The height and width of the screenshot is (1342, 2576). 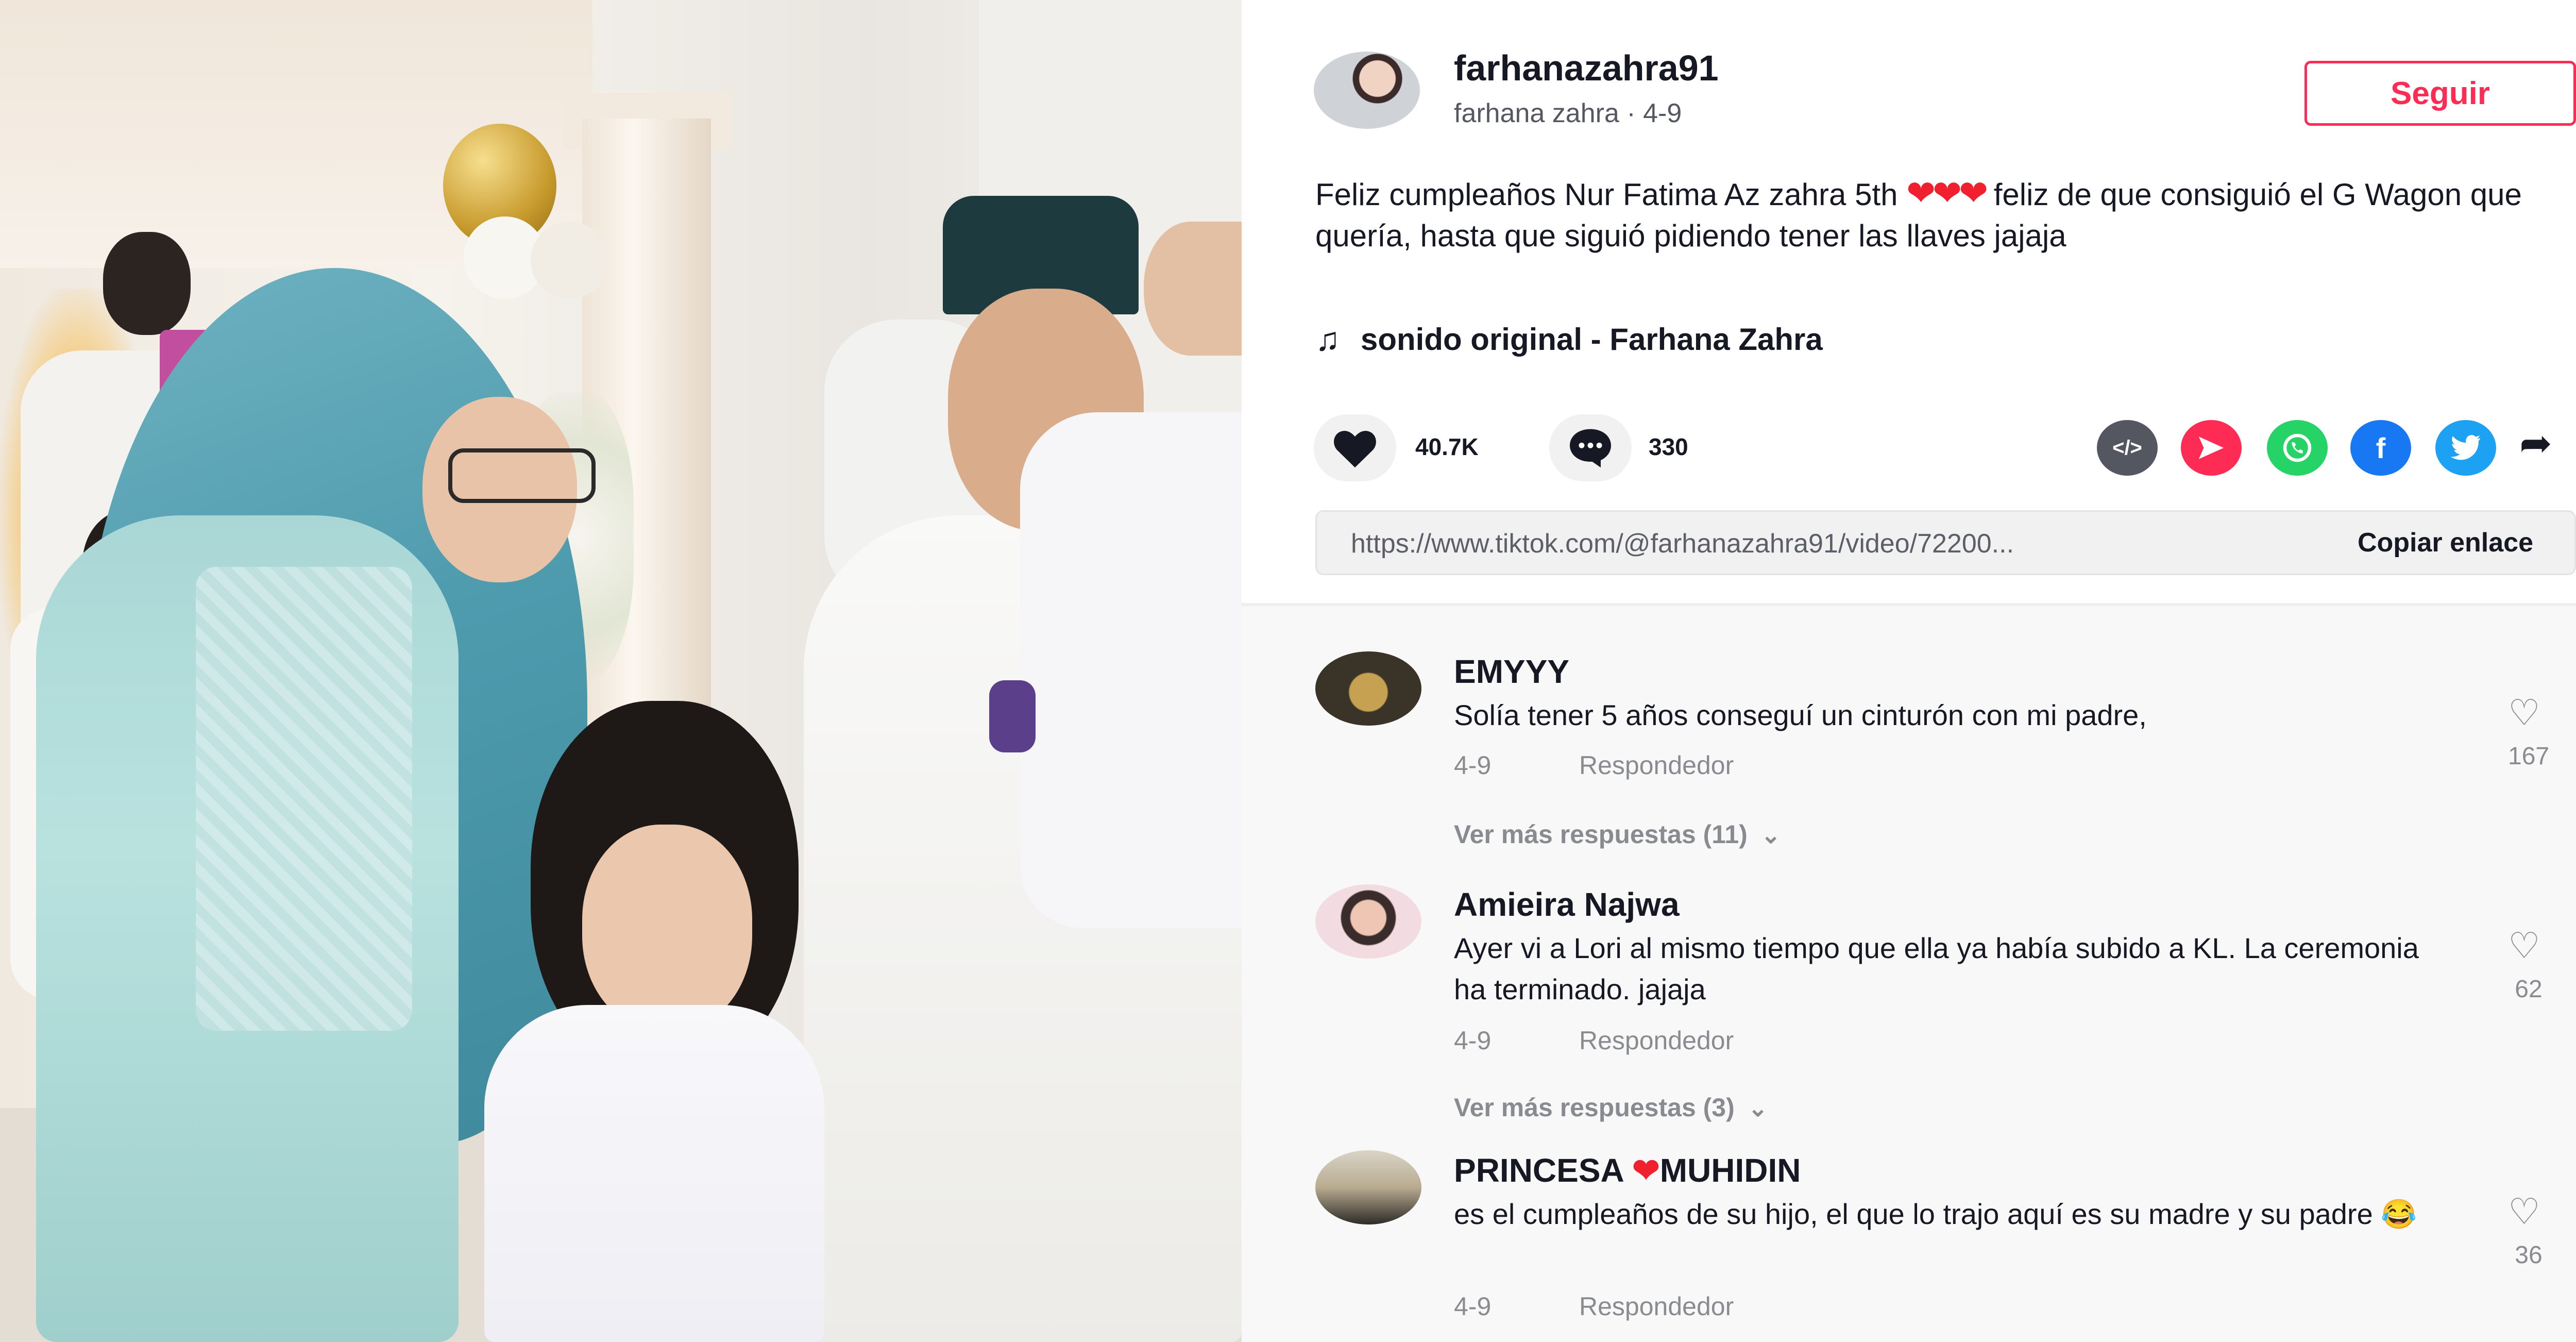 I want to click on comment-count: 330, so click(x=1669, y=446).